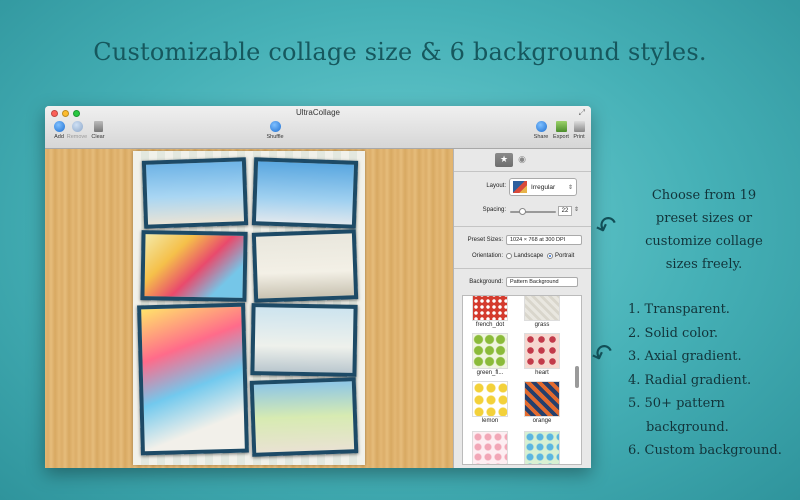 Image resolution: width=800 pixels, height=500 pixels. Describe the element at coordinates (579, 126) in the screenshot. I see `print-icon` at that location.